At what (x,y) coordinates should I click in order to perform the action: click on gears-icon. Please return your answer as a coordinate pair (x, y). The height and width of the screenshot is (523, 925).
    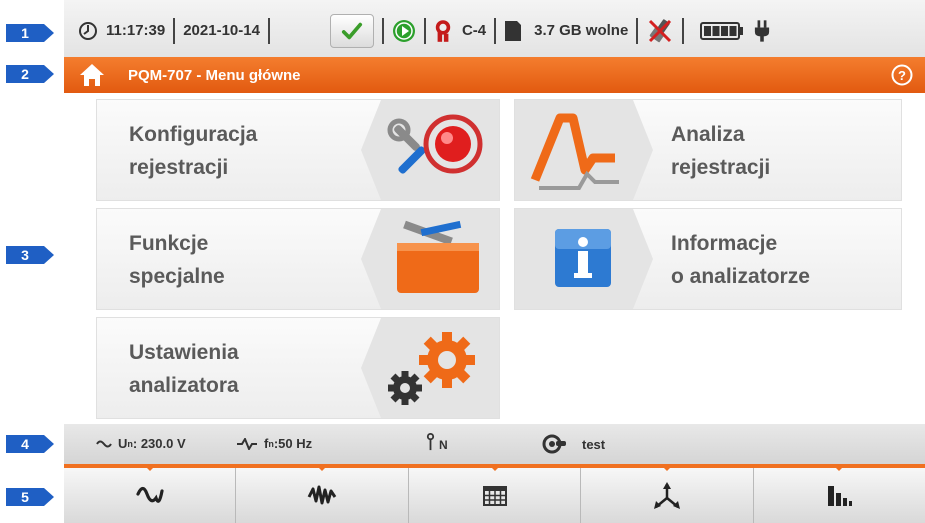
    Looking at the image, I should click on (430, 368).